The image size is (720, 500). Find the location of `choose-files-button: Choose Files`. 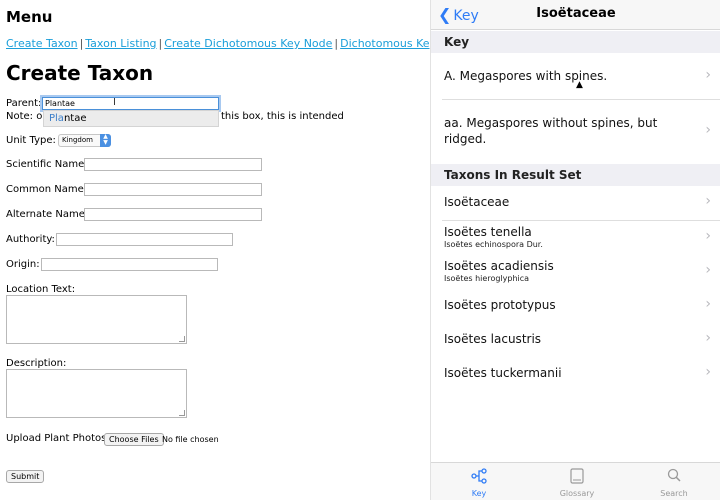

choose-files-button: Choose Files is located at coordinates (134, 439).